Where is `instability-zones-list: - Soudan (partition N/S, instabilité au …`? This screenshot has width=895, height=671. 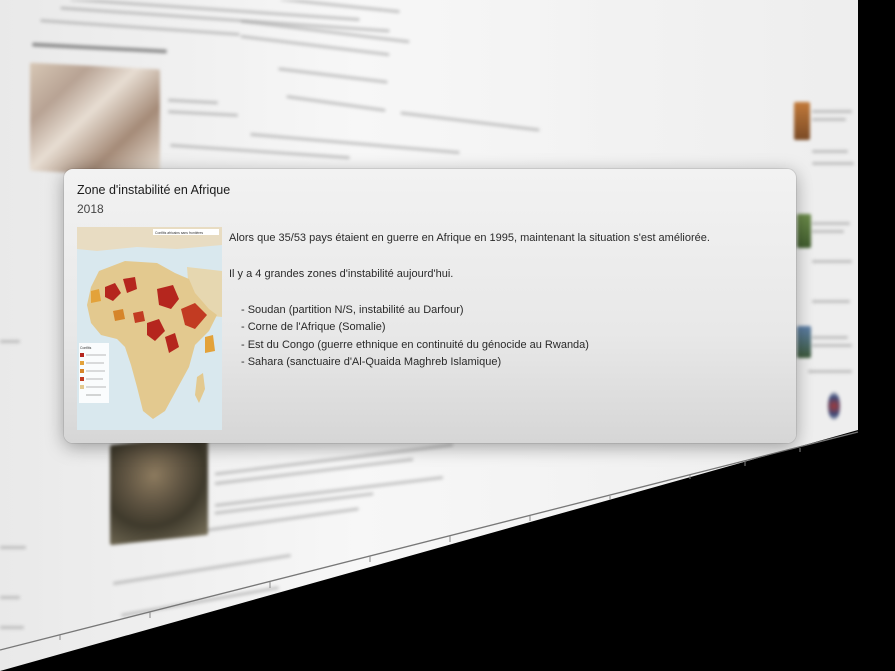 instability-zones-list: - Soudan (partition N/S, instabilité au … is located at coordinates (509, 337).